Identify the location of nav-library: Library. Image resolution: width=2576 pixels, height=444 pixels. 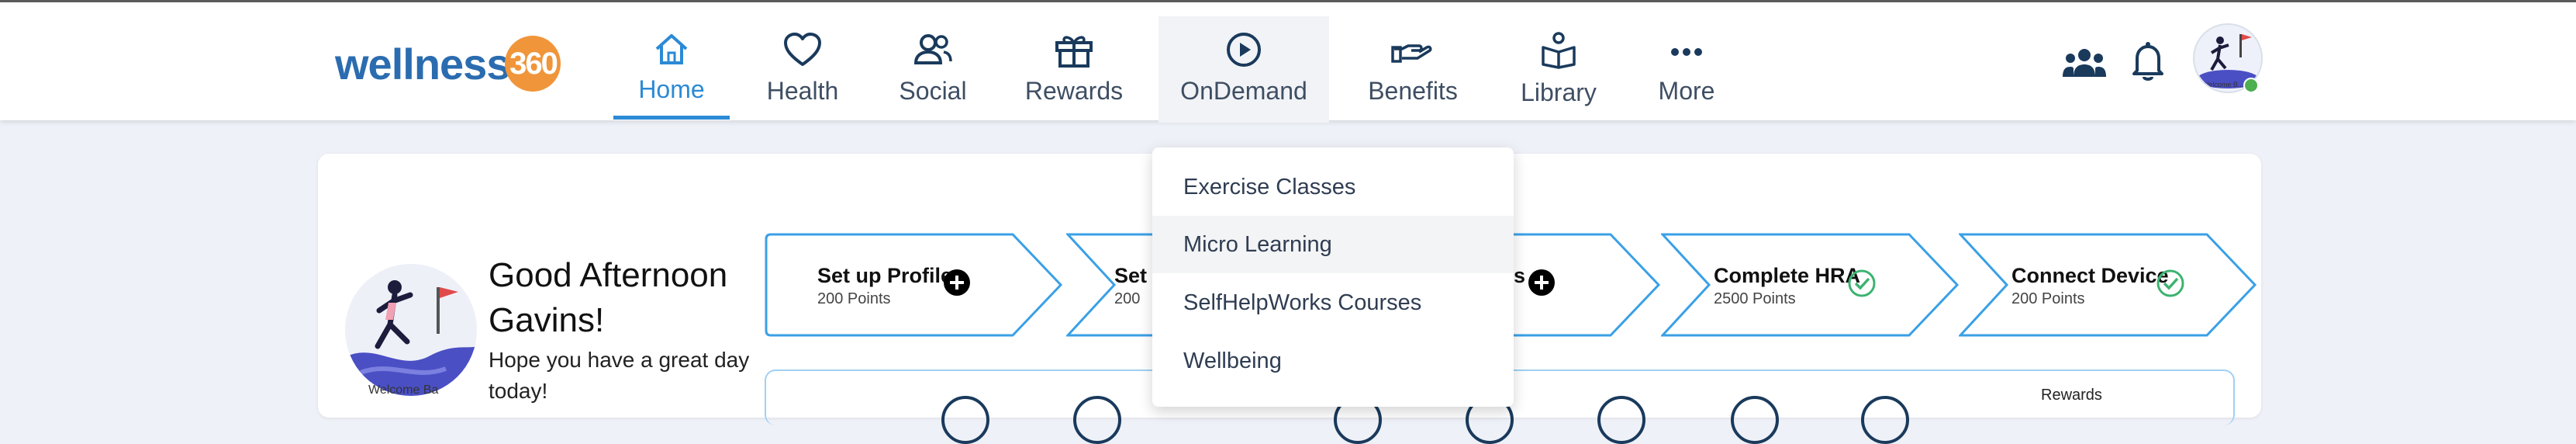
(1558, 69).